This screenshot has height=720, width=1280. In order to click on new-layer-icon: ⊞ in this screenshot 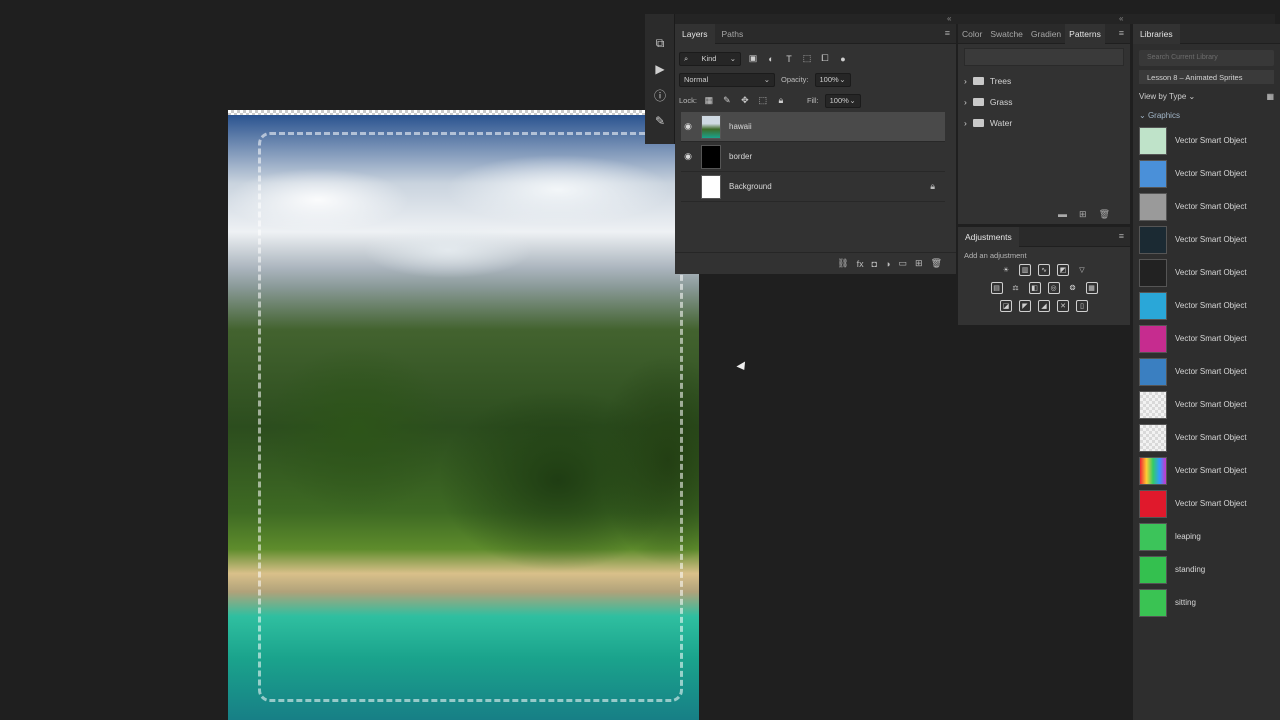, I will do `click(919, 263)`.